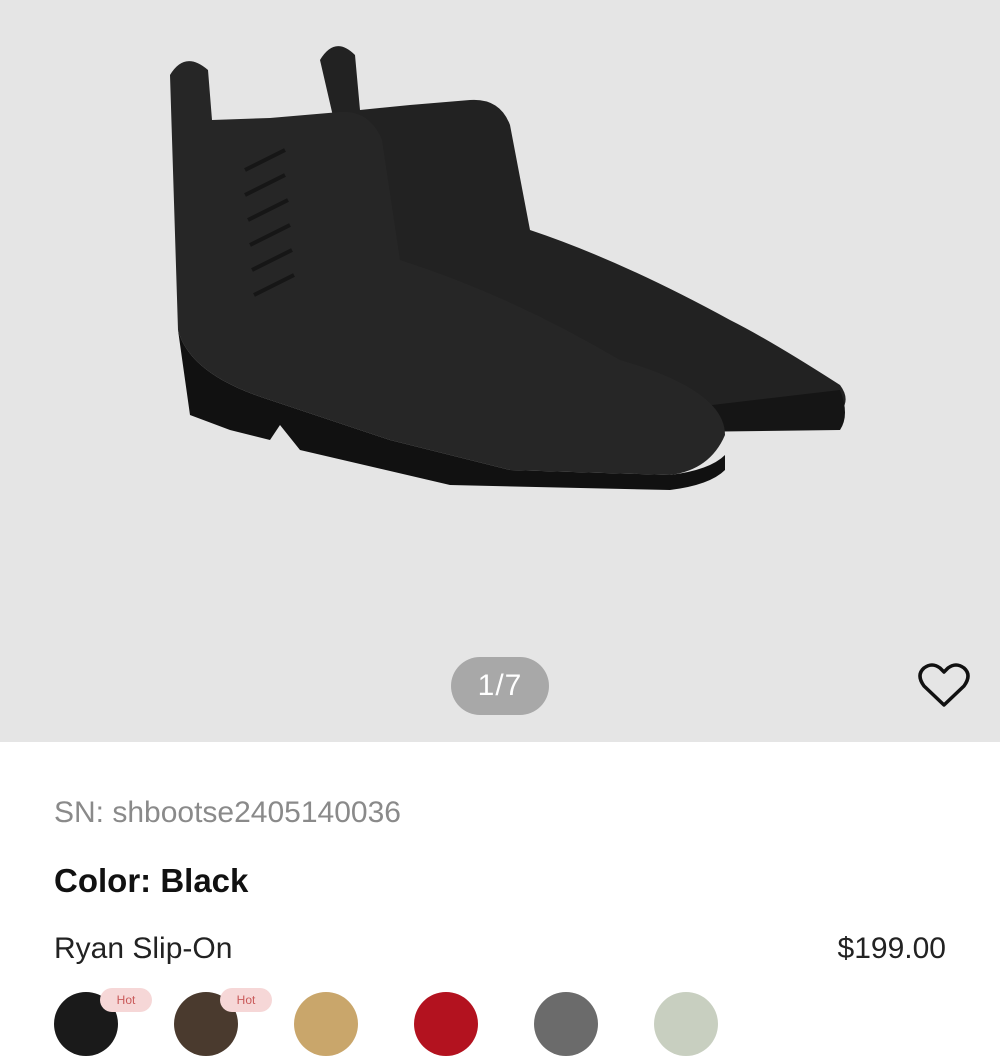 Image resolution: width=1000 pixels, height=1056 pixels. I want to click on heart-outline-icon, so click(944, 685).